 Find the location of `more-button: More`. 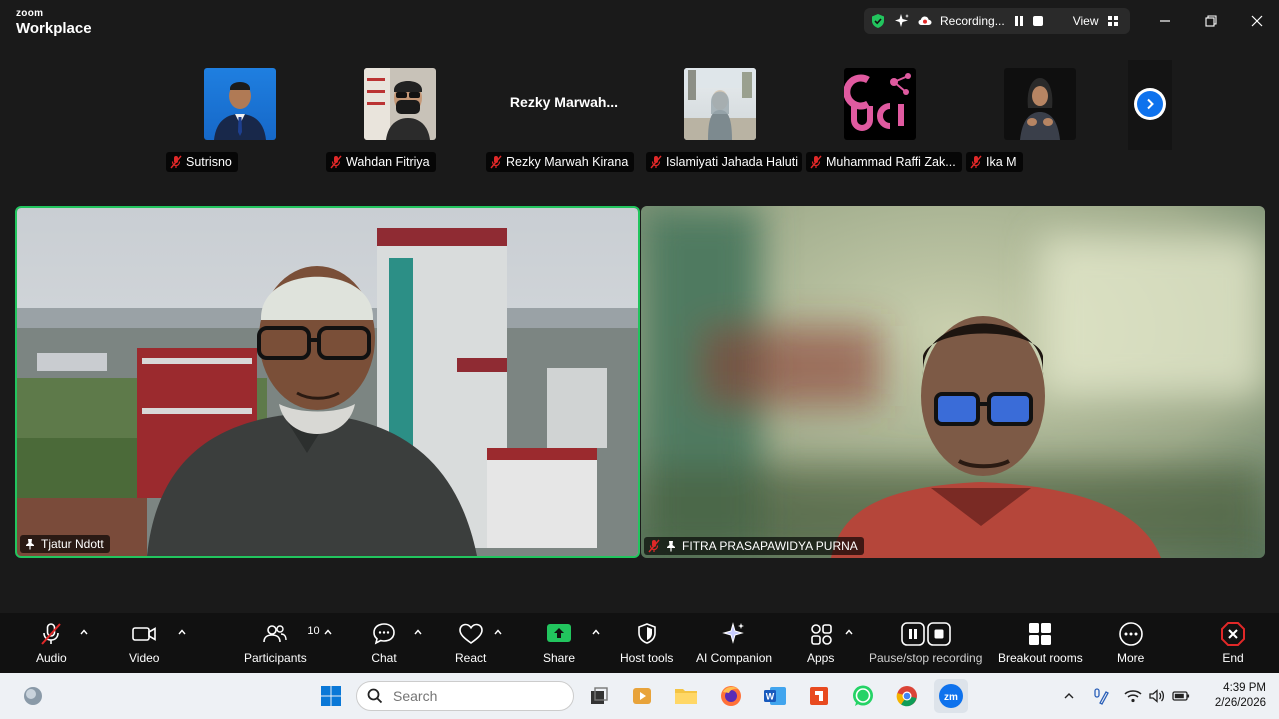

more-button: More is located at coordinates (1130, 643).